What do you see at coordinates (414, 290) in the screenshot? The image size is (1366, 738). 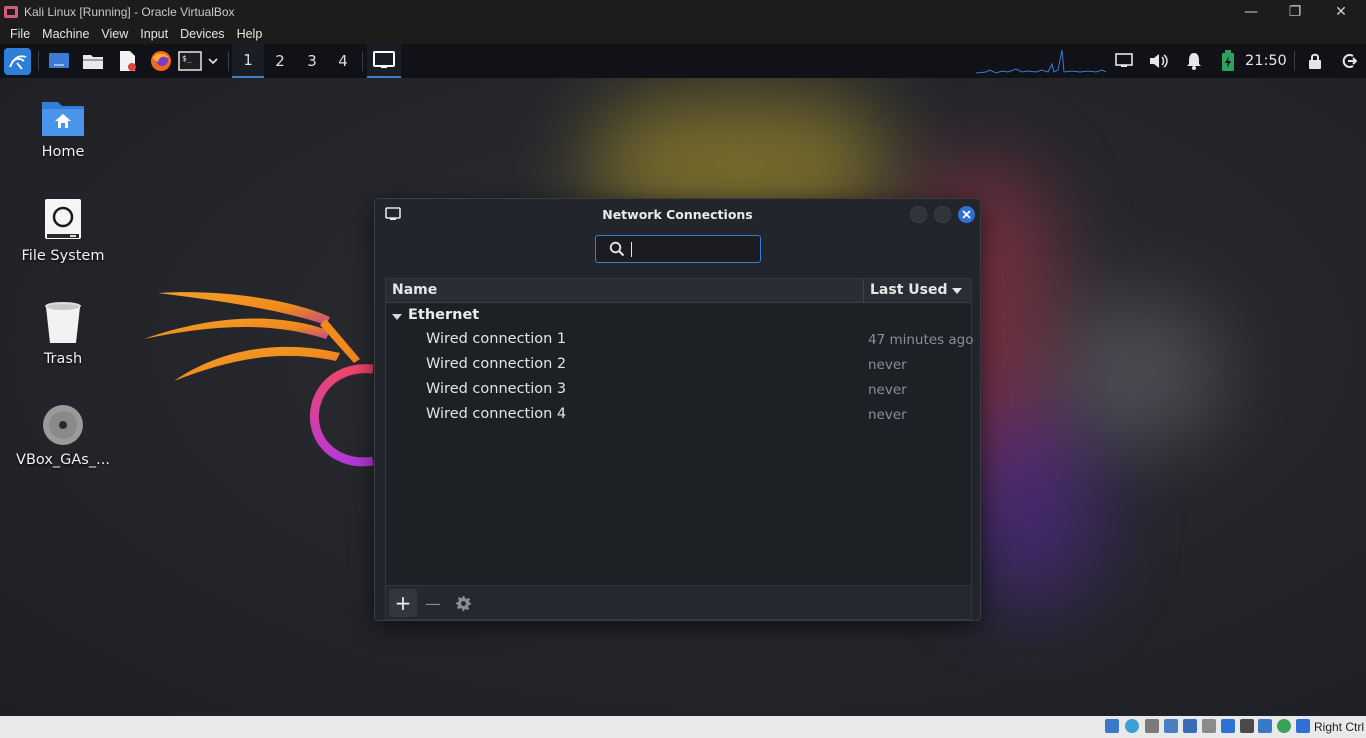 I see `column-header-name: Name` at bounding box center [414, 290].